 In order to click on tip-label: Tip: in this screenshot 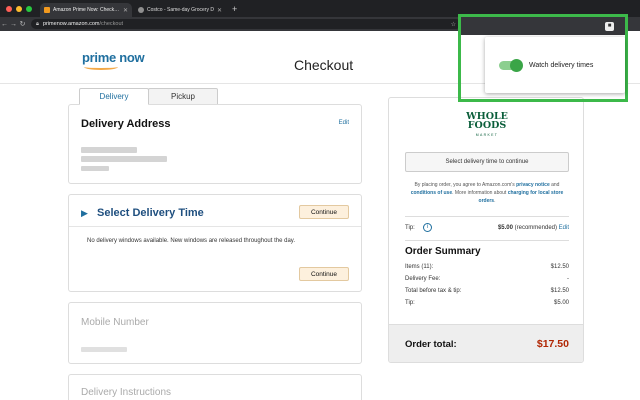, I will do `click(410, 228)`.